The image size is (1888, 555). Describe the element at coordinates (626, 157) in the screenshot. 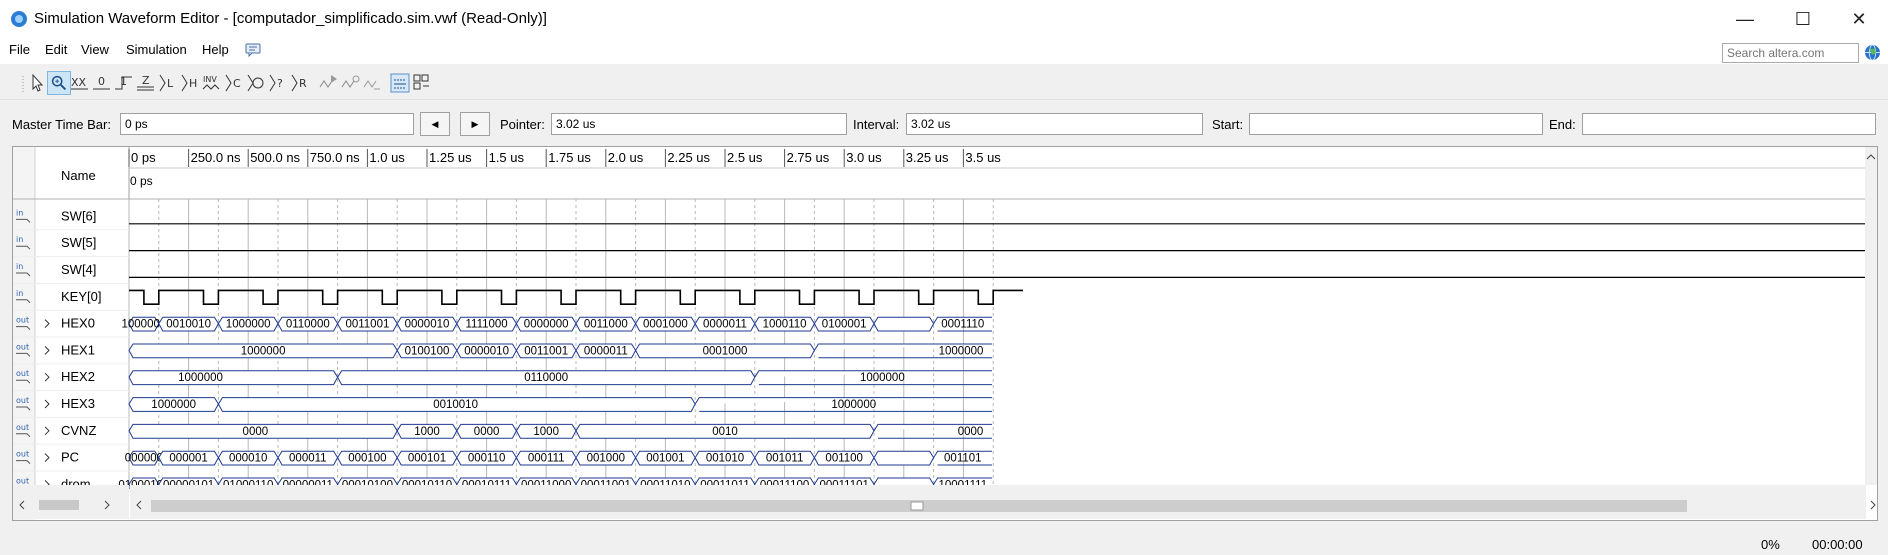

I see `time-tick-label: 2.0 us` at that location.